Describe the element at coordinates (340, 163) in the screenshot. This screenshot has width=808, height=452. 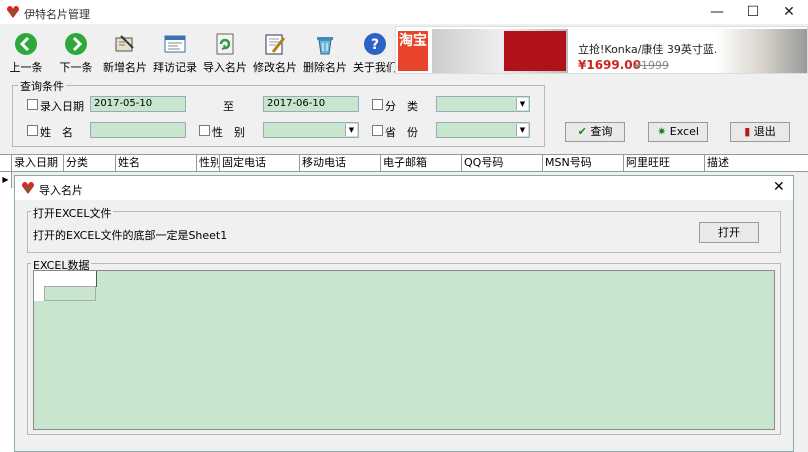
I see `column-header: 移动电话` at that location.